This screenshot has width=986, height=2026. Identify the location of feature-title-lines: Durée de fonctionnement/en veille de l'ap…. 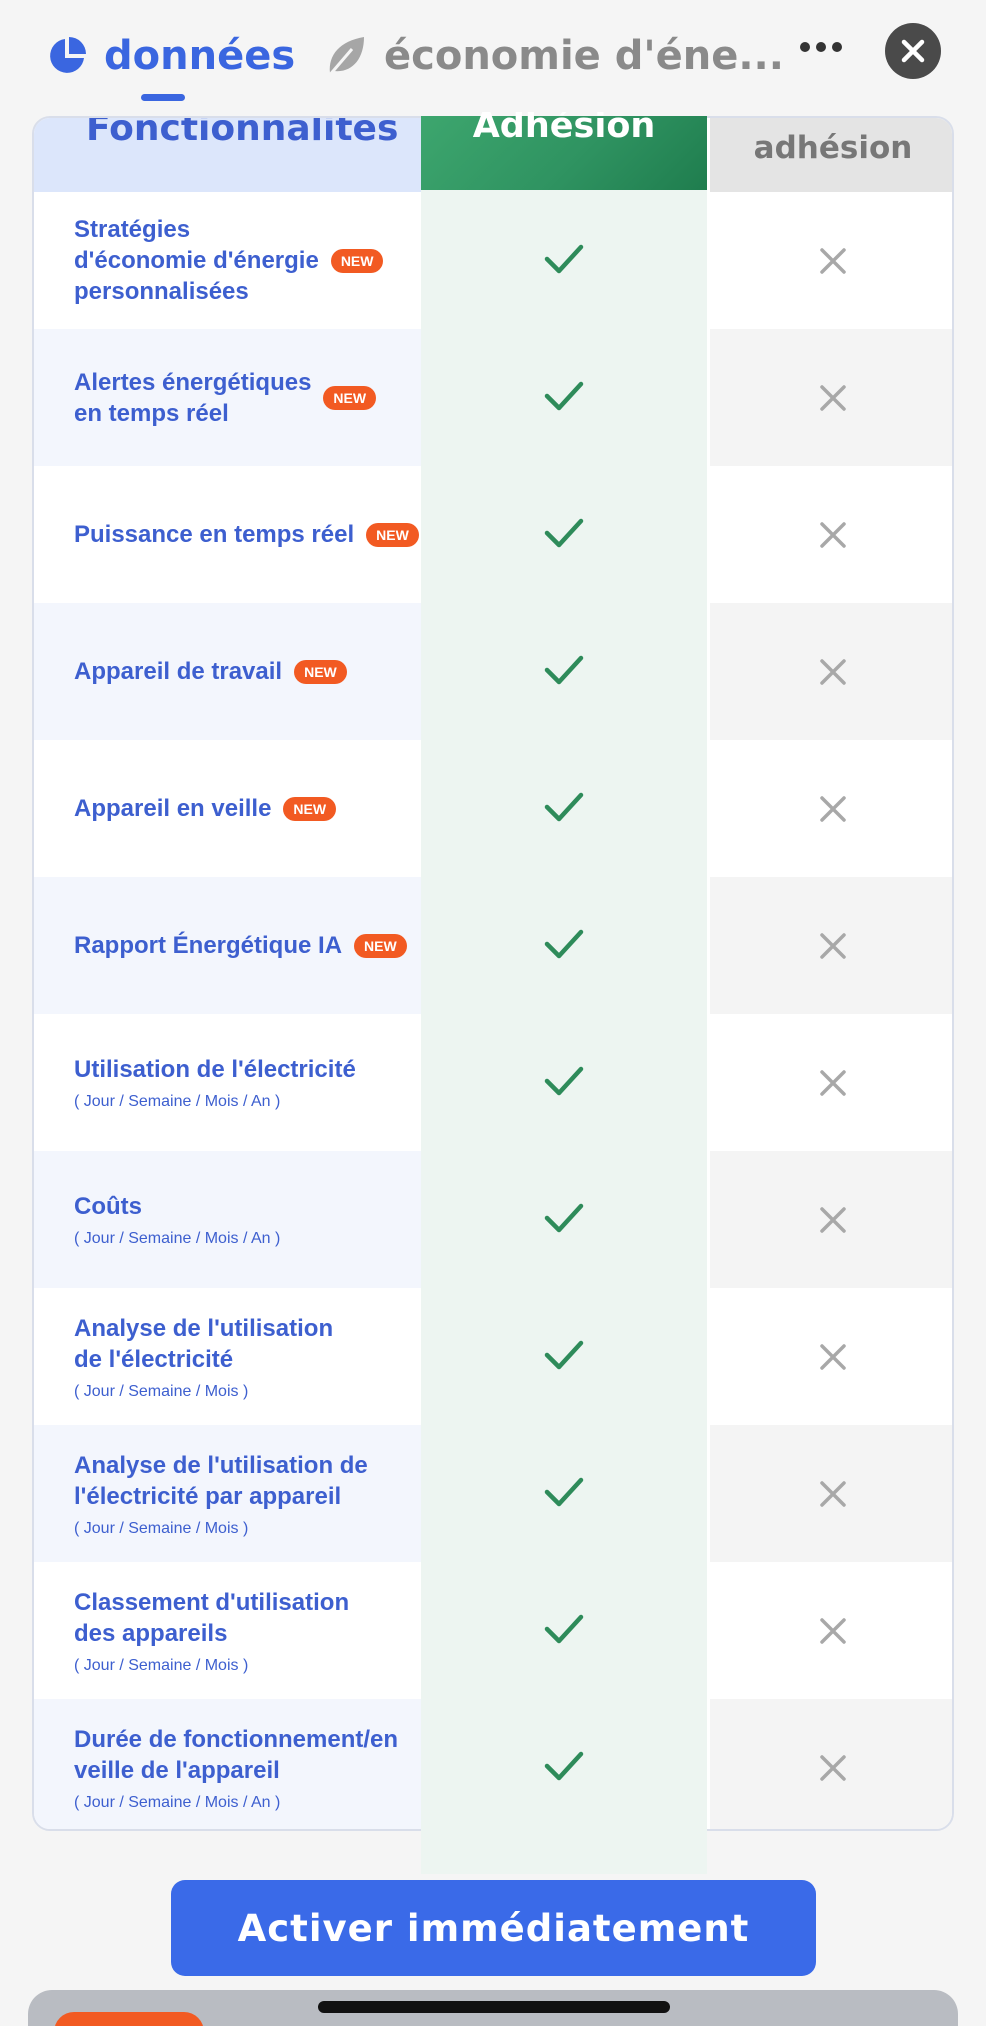
(236, 1755).